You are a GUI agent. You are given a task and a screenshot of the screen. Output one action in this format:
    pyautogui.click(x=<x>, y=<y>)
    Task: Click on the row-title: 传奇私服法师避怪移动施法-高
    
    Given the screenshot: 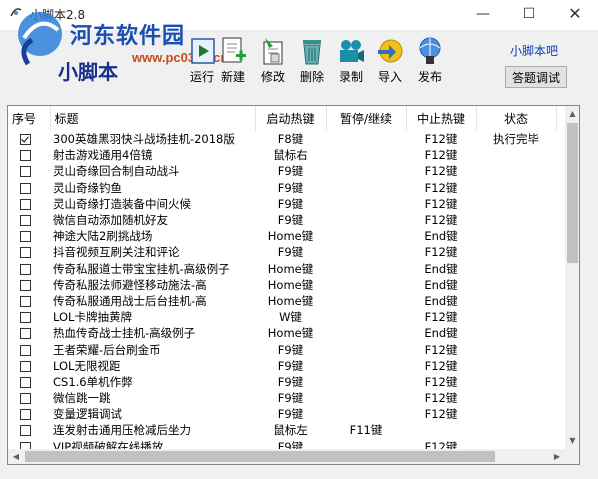 What is the action you would take?
    pyautogui.click(x=130, y=284)
    